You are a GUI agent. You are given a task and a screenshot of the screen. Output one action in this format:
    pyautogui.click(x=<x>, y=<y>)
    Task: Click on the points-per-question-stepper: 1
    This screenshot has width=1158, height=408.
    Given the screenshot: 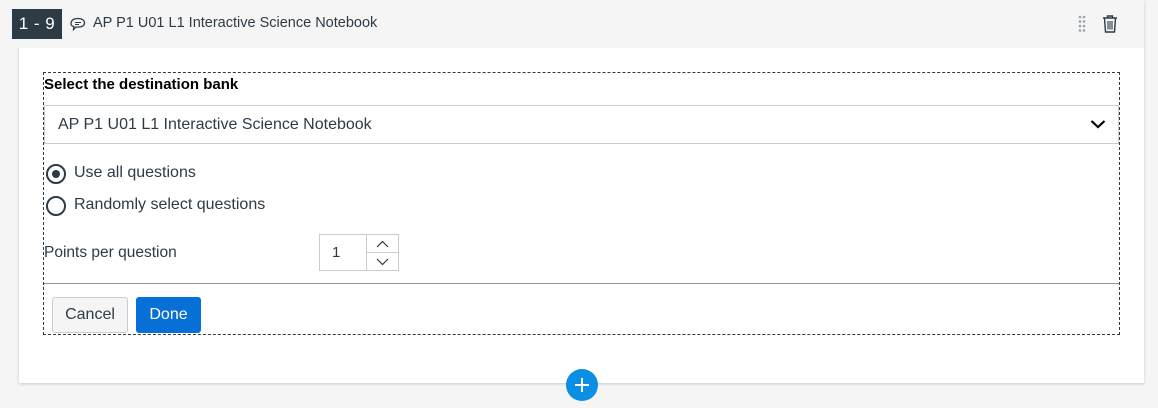 What is the action you would take?
    pyautogui.click(x=359, y=252)
    